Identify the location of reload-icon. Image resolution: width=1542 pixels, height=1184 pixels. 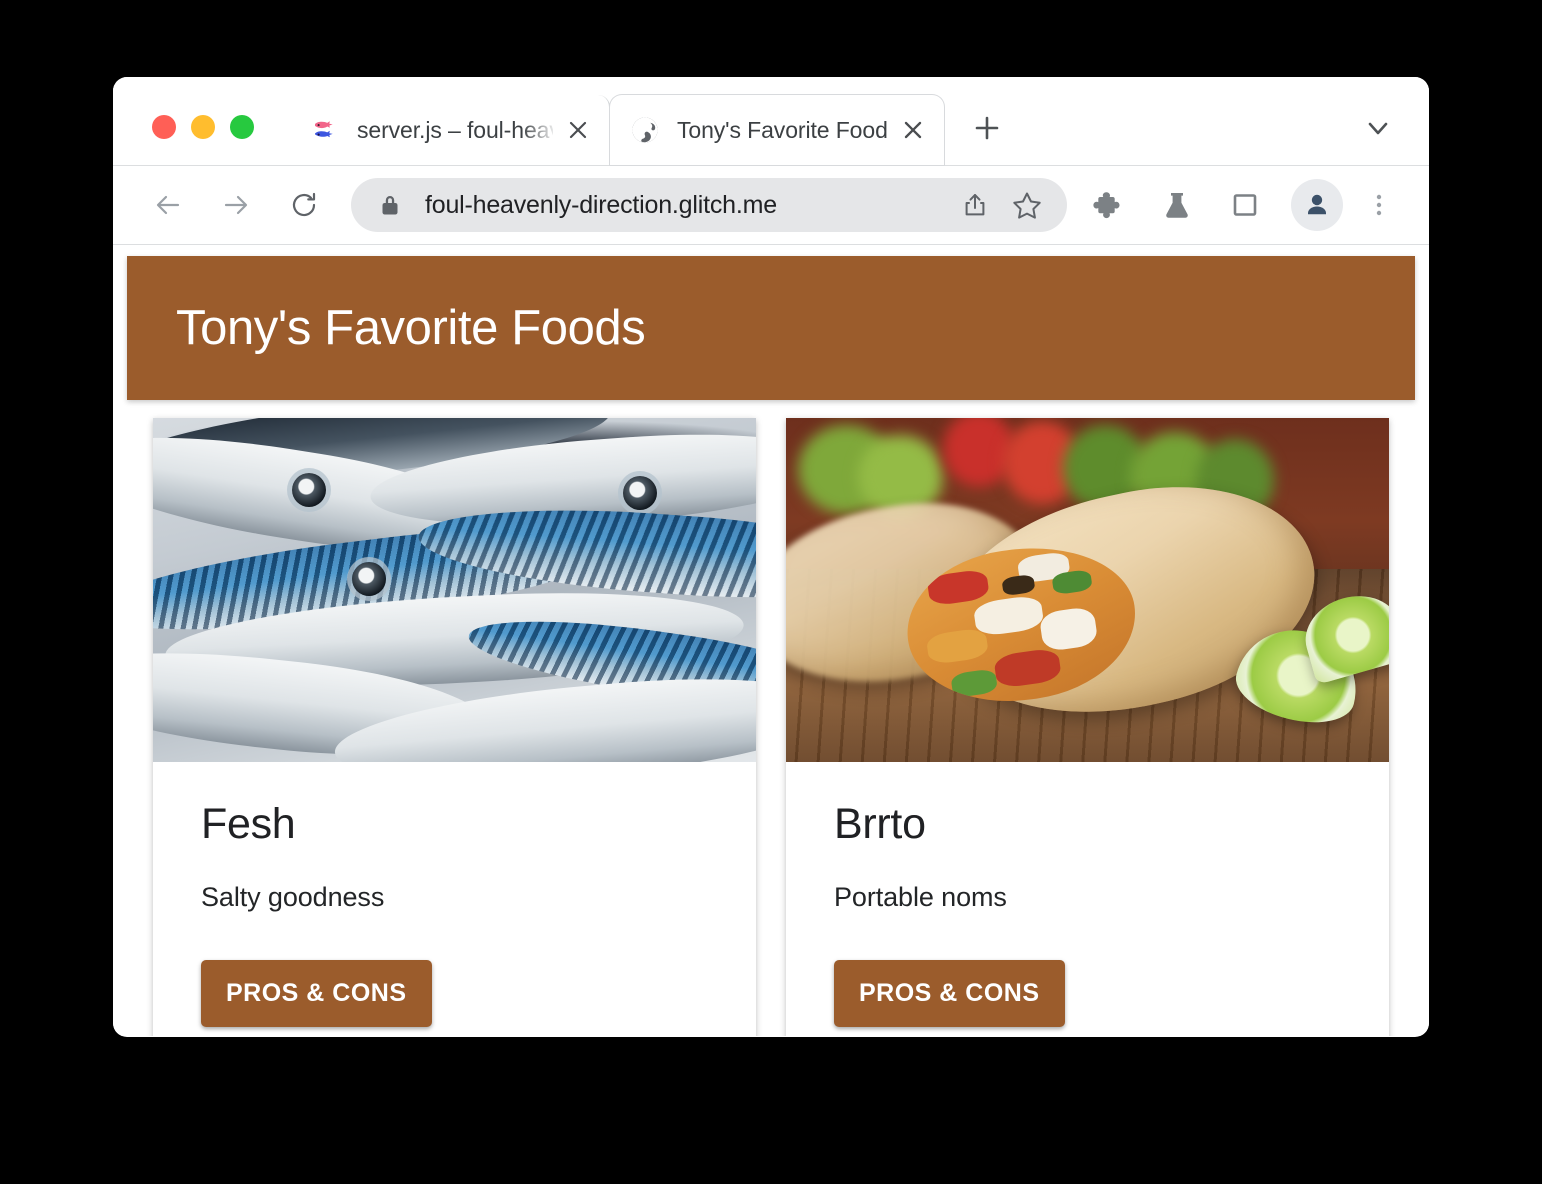
(304, 205).